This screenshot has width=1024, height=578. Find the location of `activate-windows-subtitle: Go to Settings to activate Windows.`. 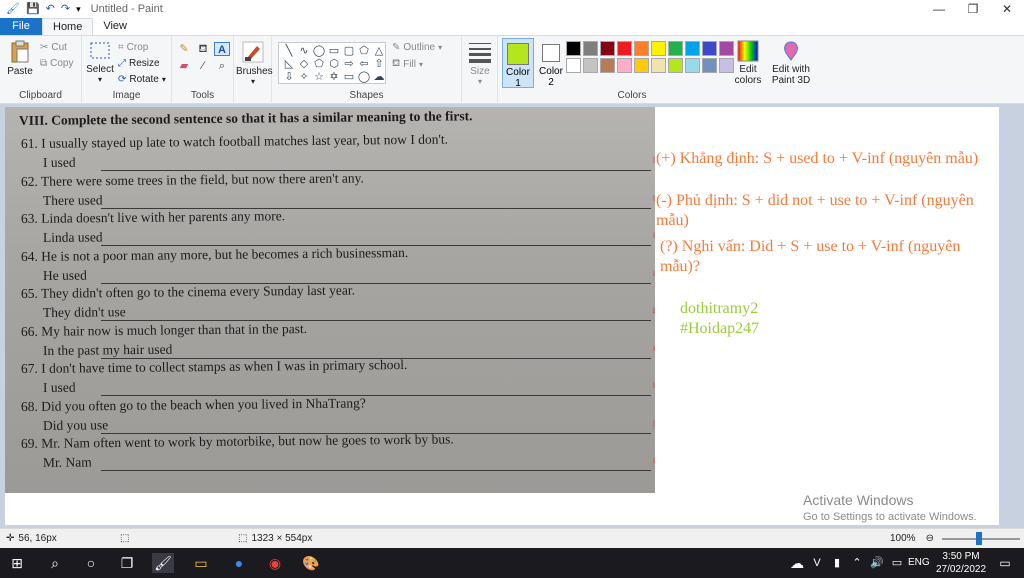

activate-windows-subtitle: Go to Settings to activate Windows. is located at coordinates (890, 517).